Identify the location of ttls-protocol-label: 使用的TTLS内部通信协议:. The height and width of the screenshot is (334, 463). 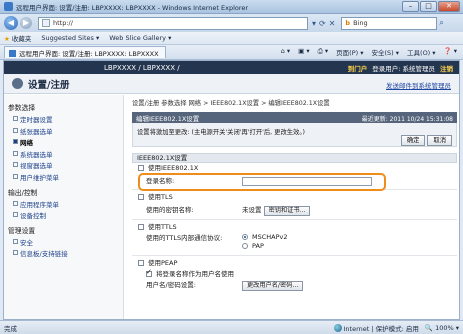
(184, 238).